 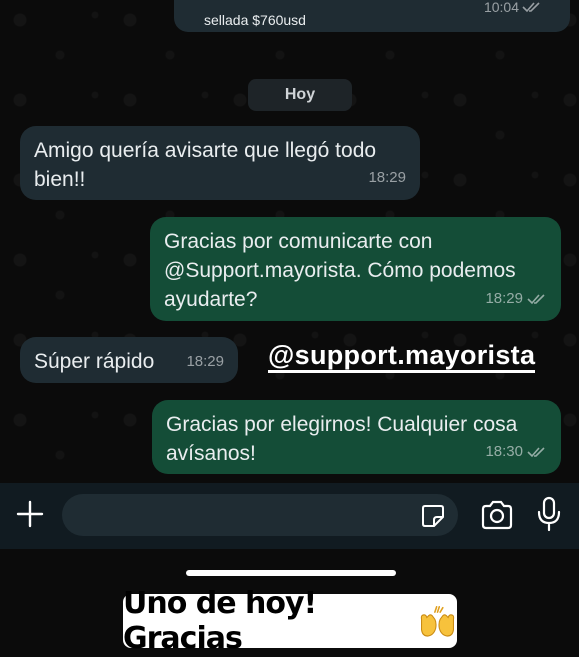 I want to click on plus-icon, so click(x=30, y=514).